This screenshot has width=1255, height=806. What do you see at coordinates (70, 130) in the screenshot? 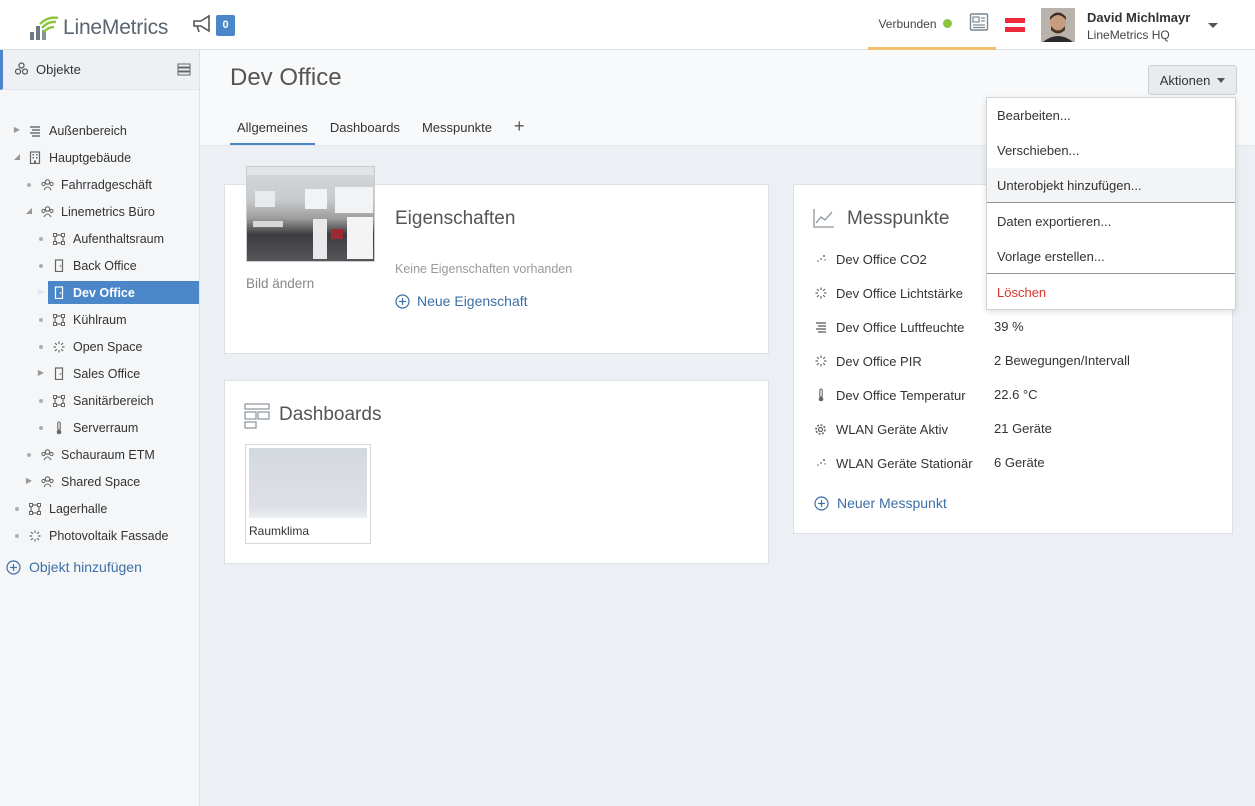
I see `sidebar-item: ▶ Außenbereich` at bounding box center [70, 130].